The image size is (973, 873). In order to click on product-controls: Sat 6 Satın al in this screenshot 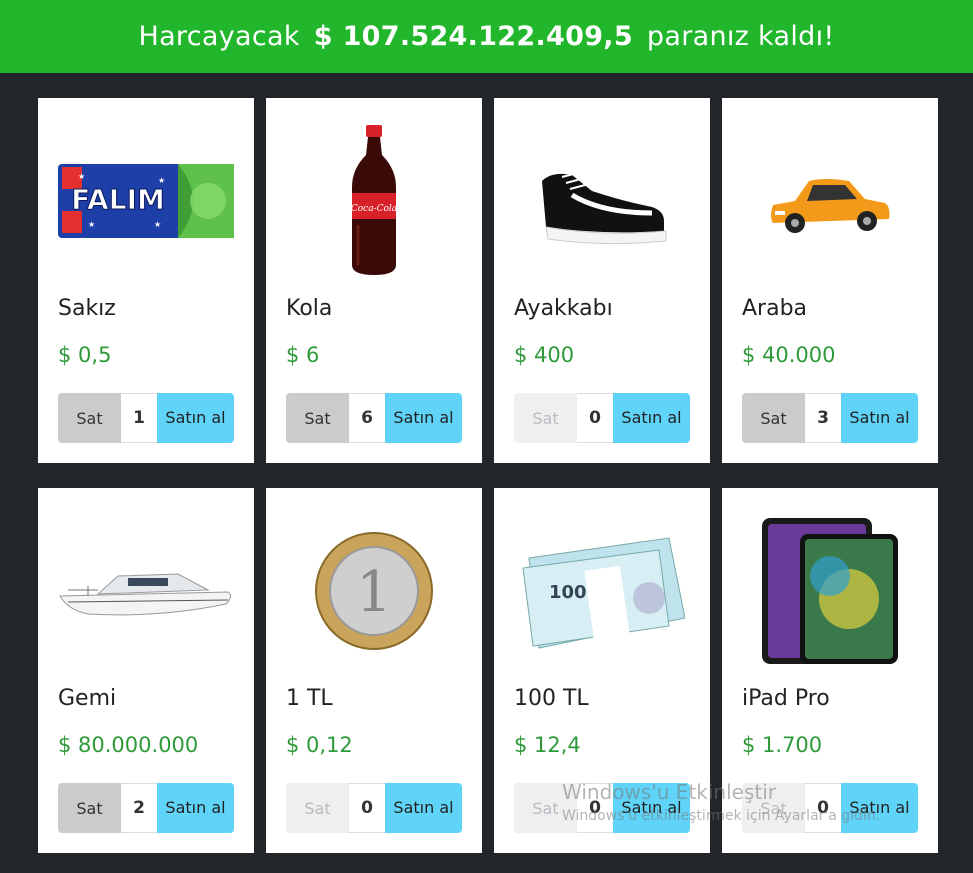, I will do `click(374, 418)`.